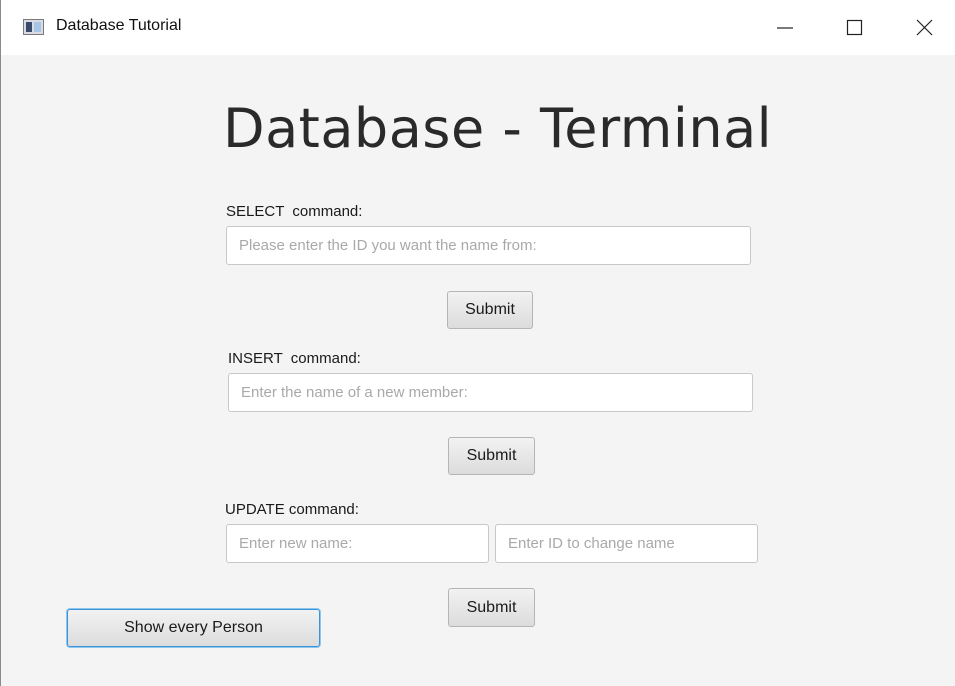  I want to click on close-icon, so click(924, 27).